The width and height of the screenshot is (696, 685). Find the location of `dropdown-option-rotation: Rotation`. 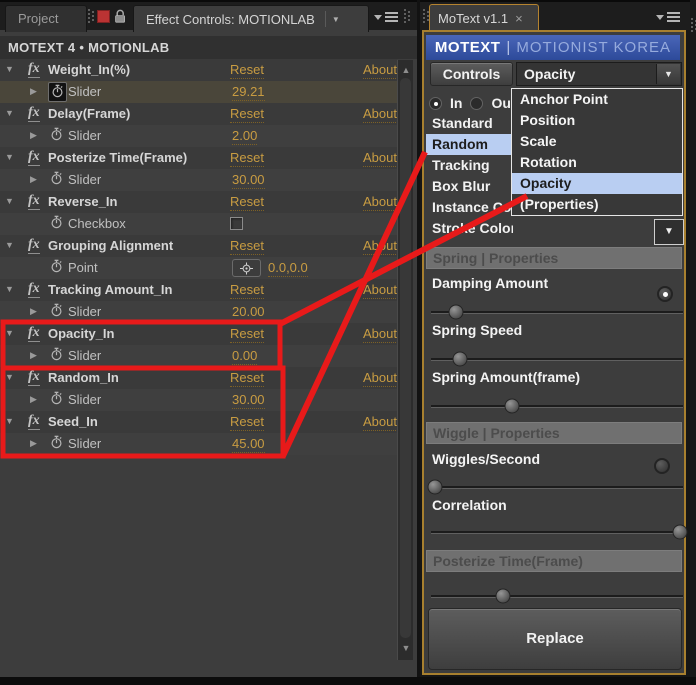

dropdown-option-rotation: Rotation is located at coordinates (597, 162).